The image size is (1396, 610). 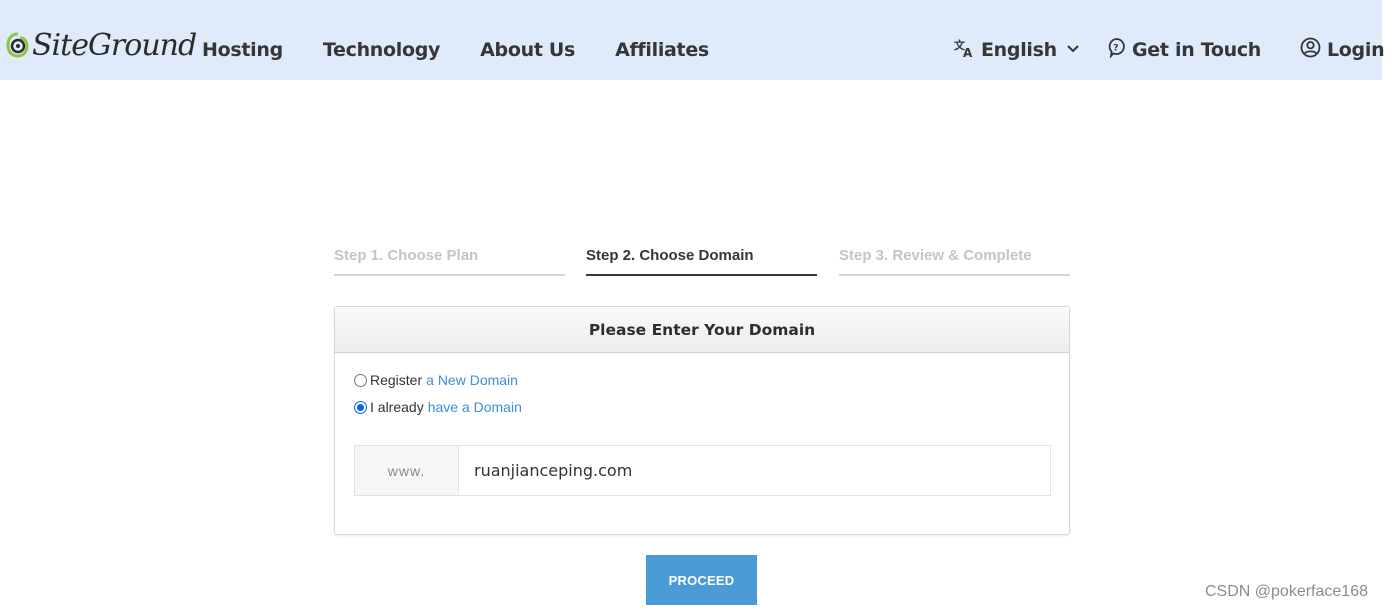 I want to click on csdn-watermark: CSDN @pokerface168, so click(x=1286, y=591).